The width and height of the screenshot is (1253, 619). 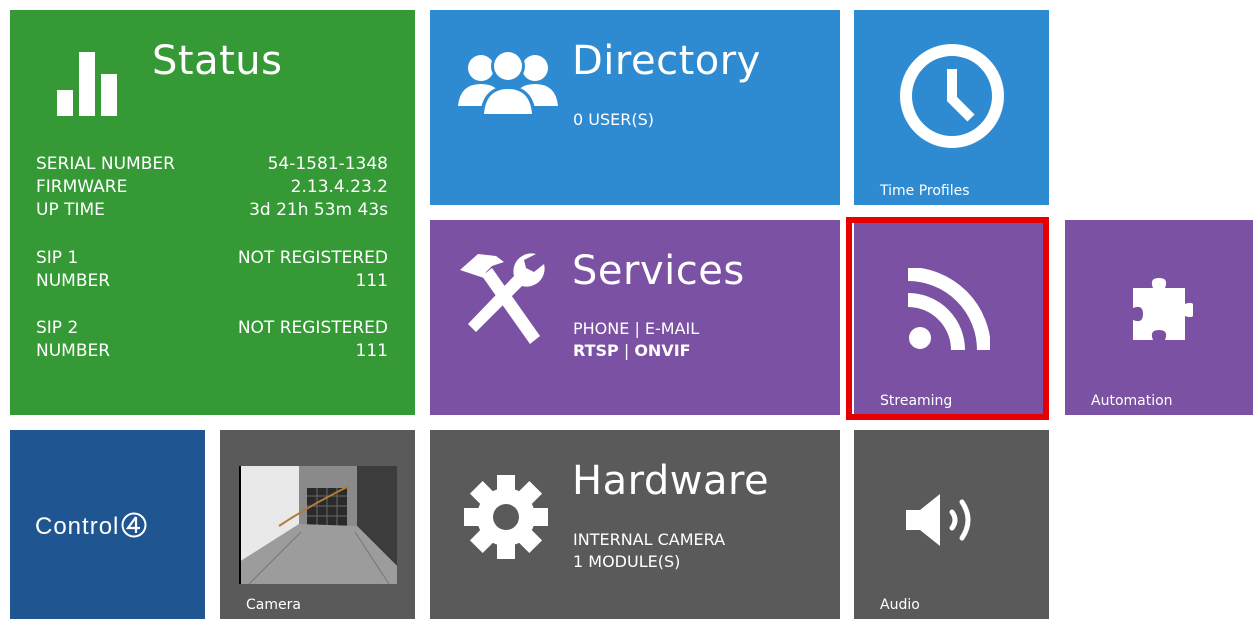 What do you see at coordinates (105, 164) in the screenshot?
I see `serial-label: SERIAL NUMBER` at bounding box center [105, 164].